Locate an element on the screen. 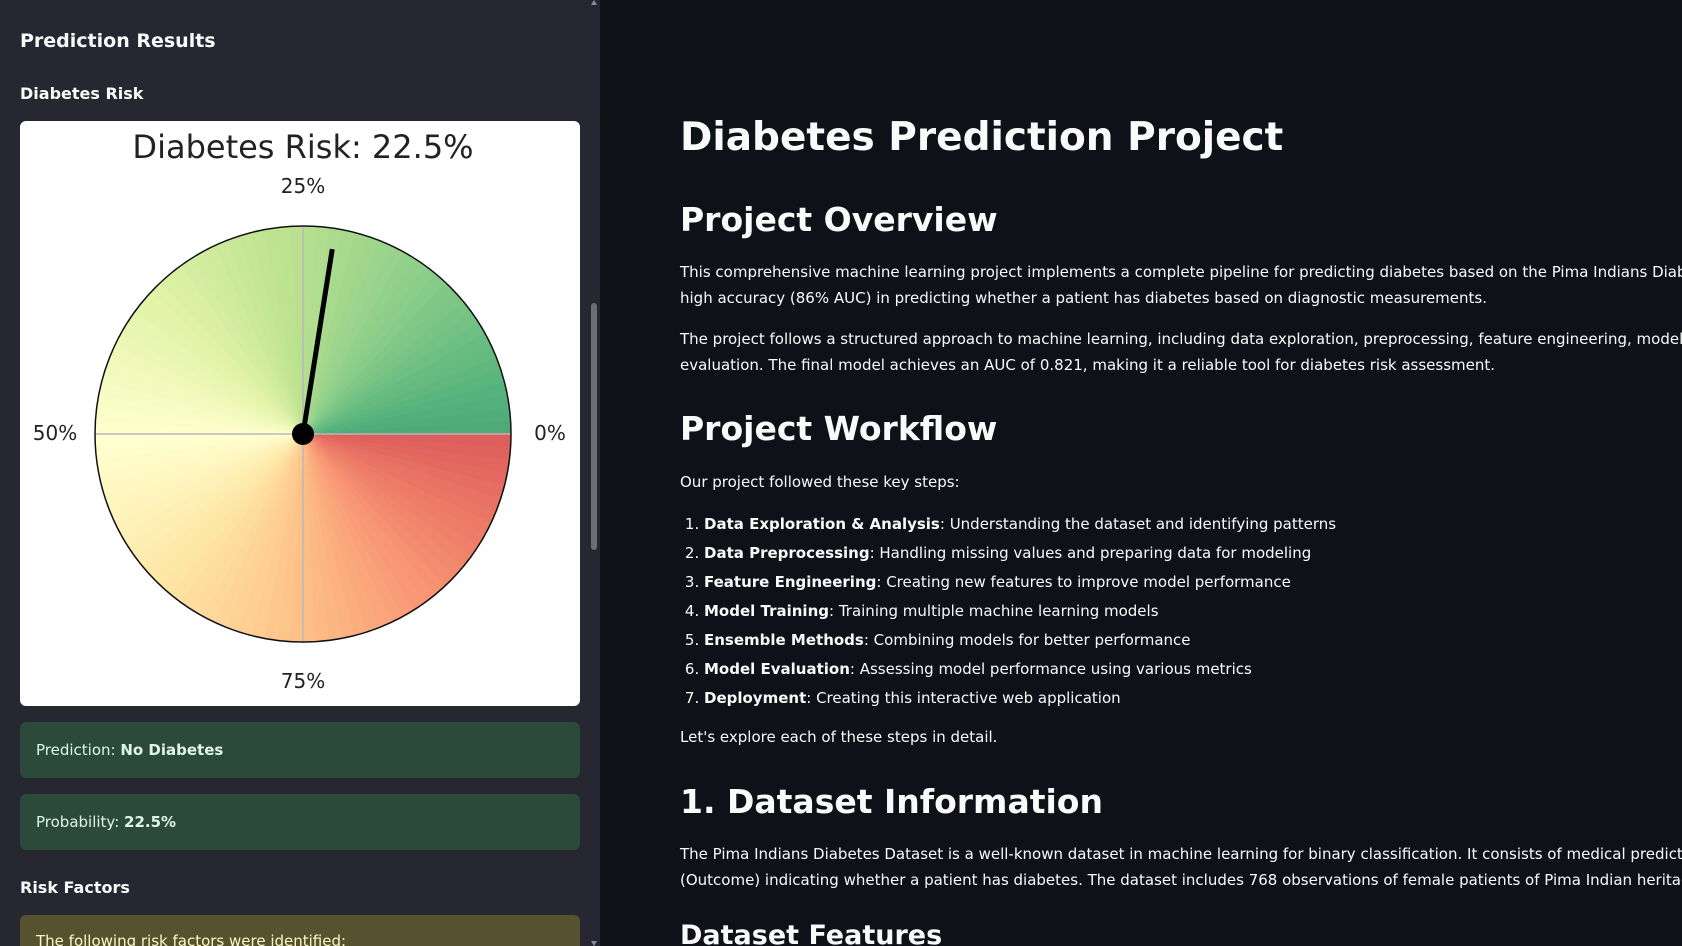 Image resolution: width=1682 pixels, height=946 pixels. gauge-label-top: 25% is located at coordinates (303, 186).